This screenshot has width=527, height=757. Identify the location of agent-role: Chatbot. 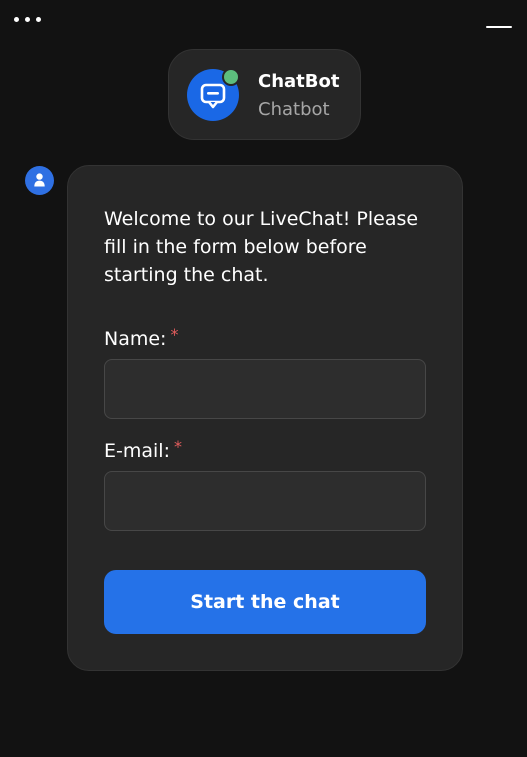
(294, 109).